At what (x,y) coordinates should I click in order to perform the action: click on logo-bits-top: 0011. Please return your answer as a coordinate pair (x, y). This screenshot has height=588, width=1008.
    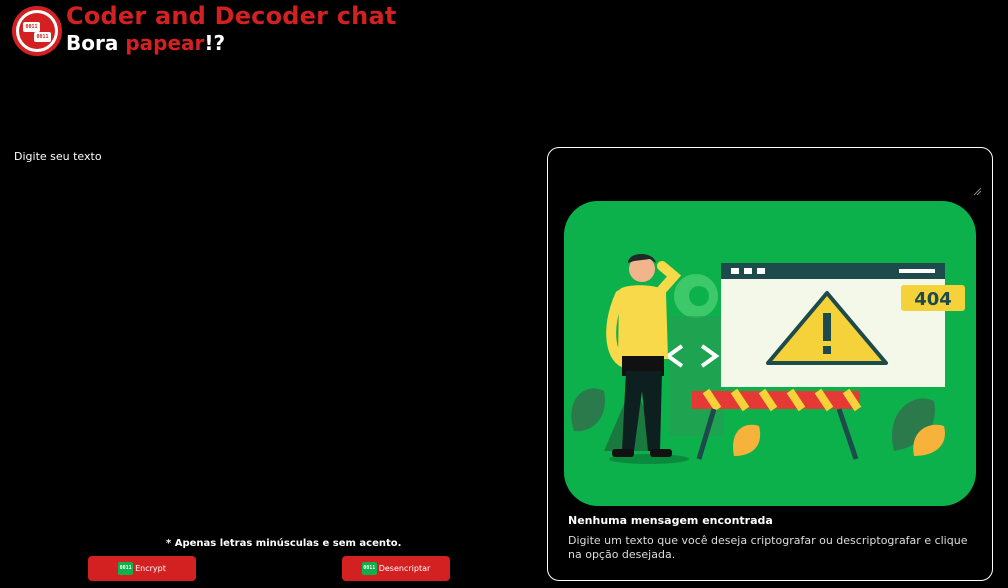
    Looking at the image, I should click on (31, 27).